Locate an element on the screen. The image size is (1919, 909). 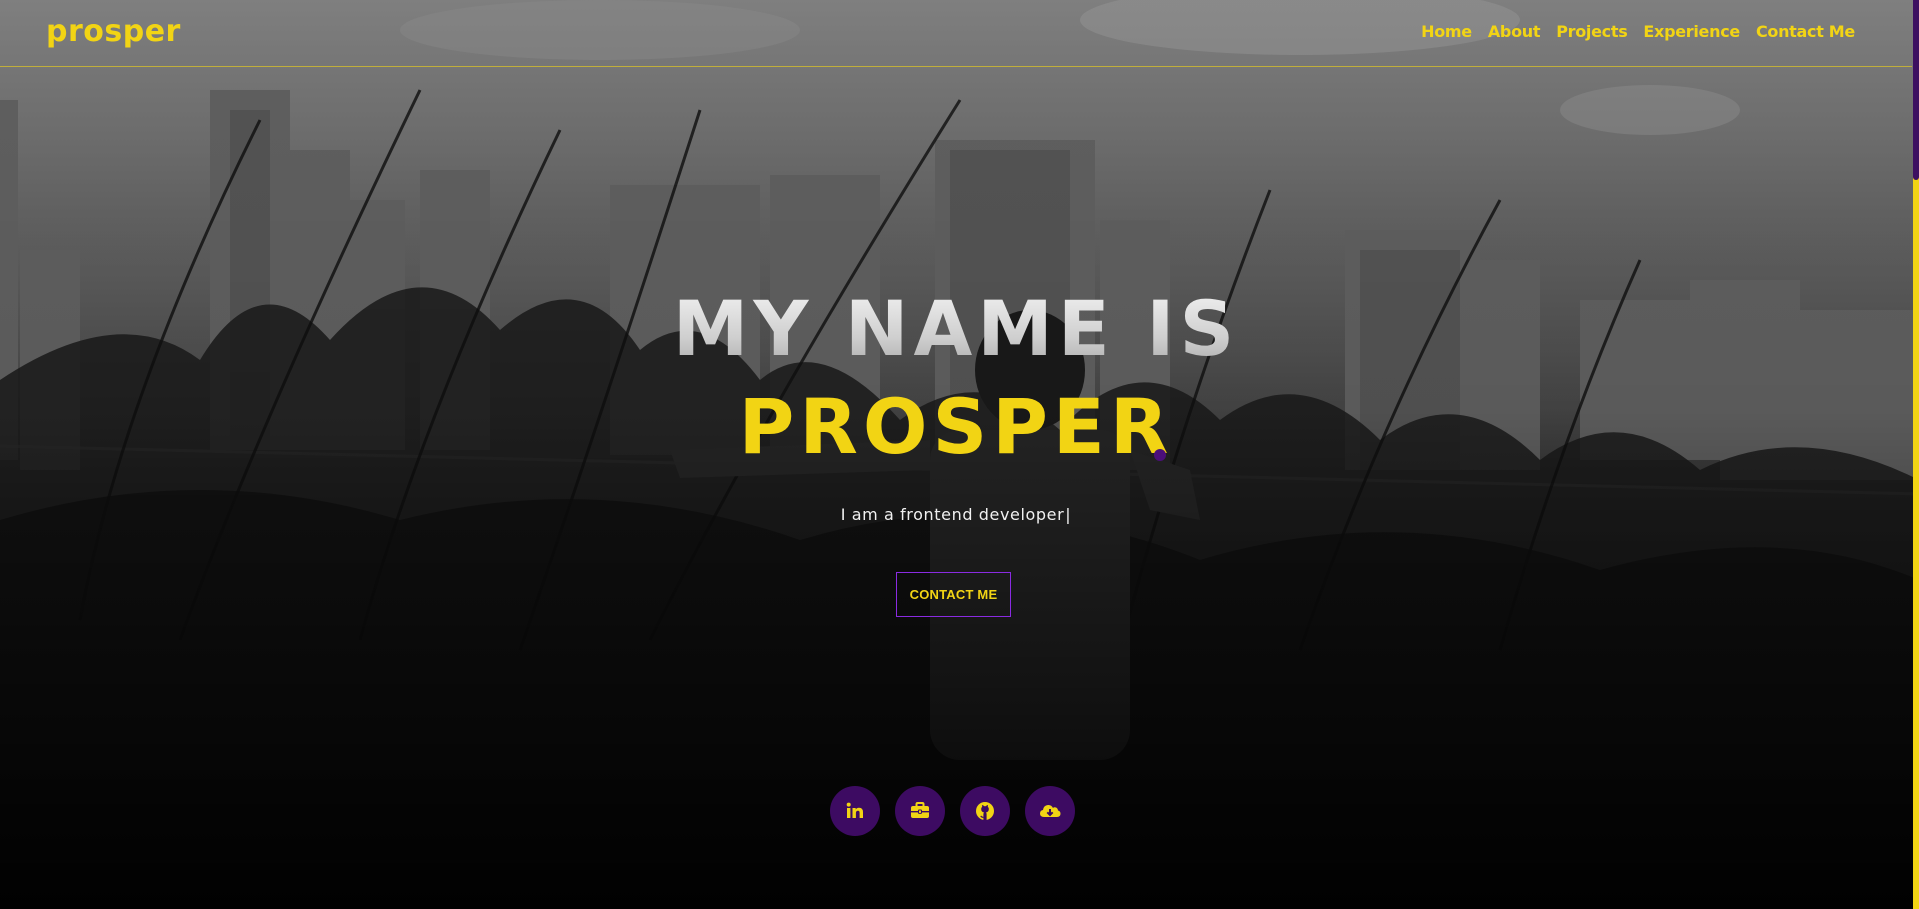
download-cloud-icon is located at coordinates (1050, 810).